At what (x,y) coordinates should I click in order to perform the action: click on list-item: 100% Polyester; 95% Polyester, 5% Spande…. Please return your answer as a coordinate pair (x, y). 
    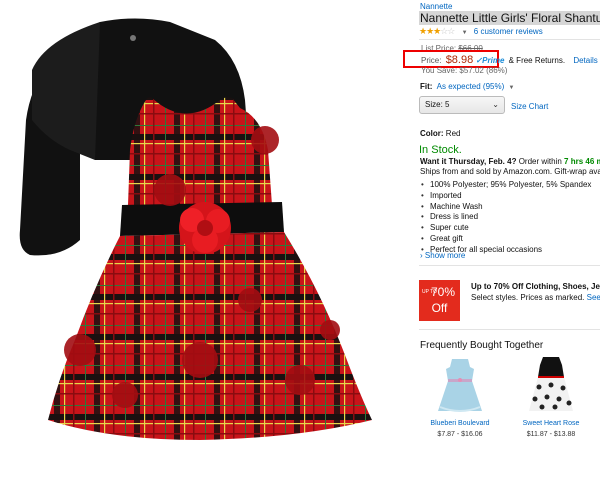
    Looking at the image, I should click on (506, 185).